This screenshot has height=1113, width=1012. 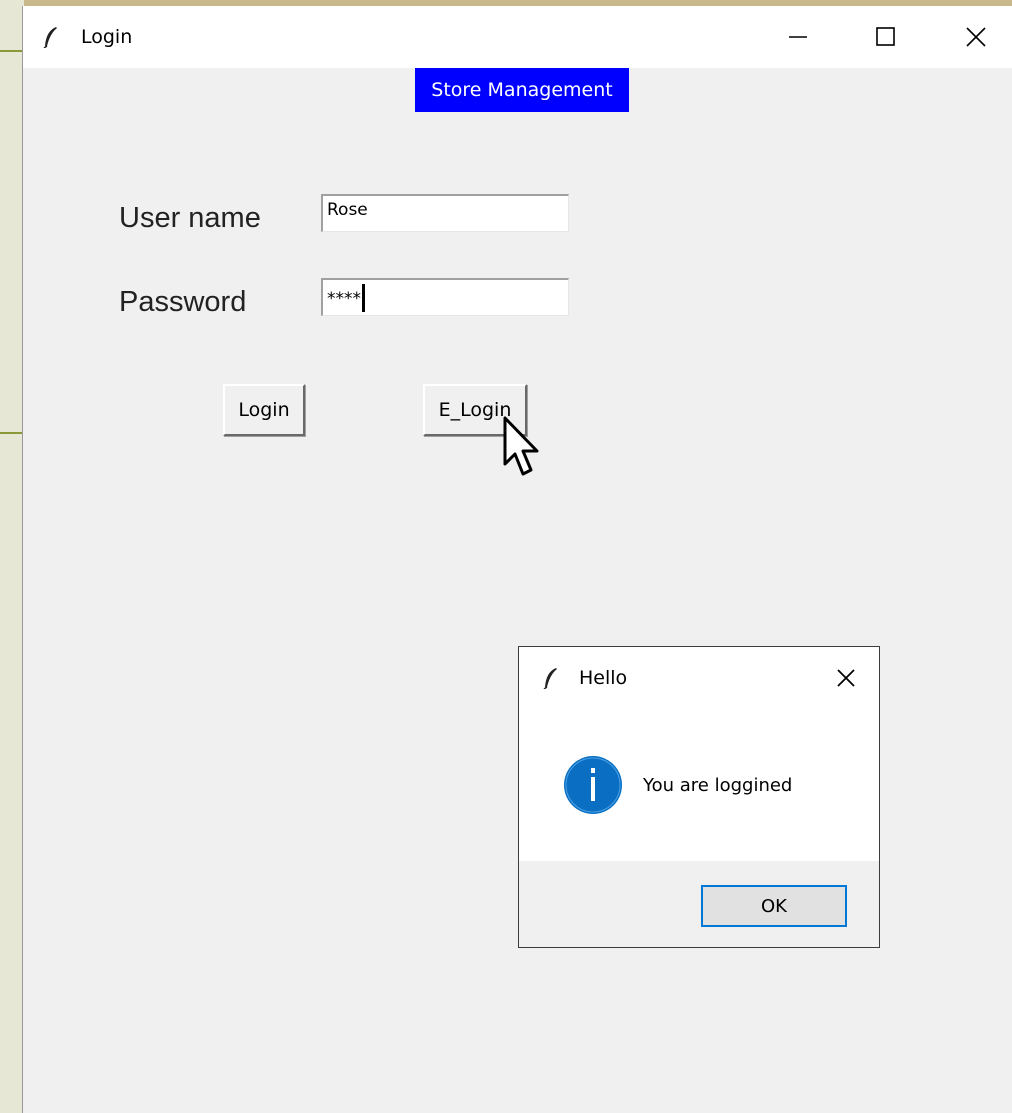 I want to click on username-label: User name, so click(x=190, y=218).